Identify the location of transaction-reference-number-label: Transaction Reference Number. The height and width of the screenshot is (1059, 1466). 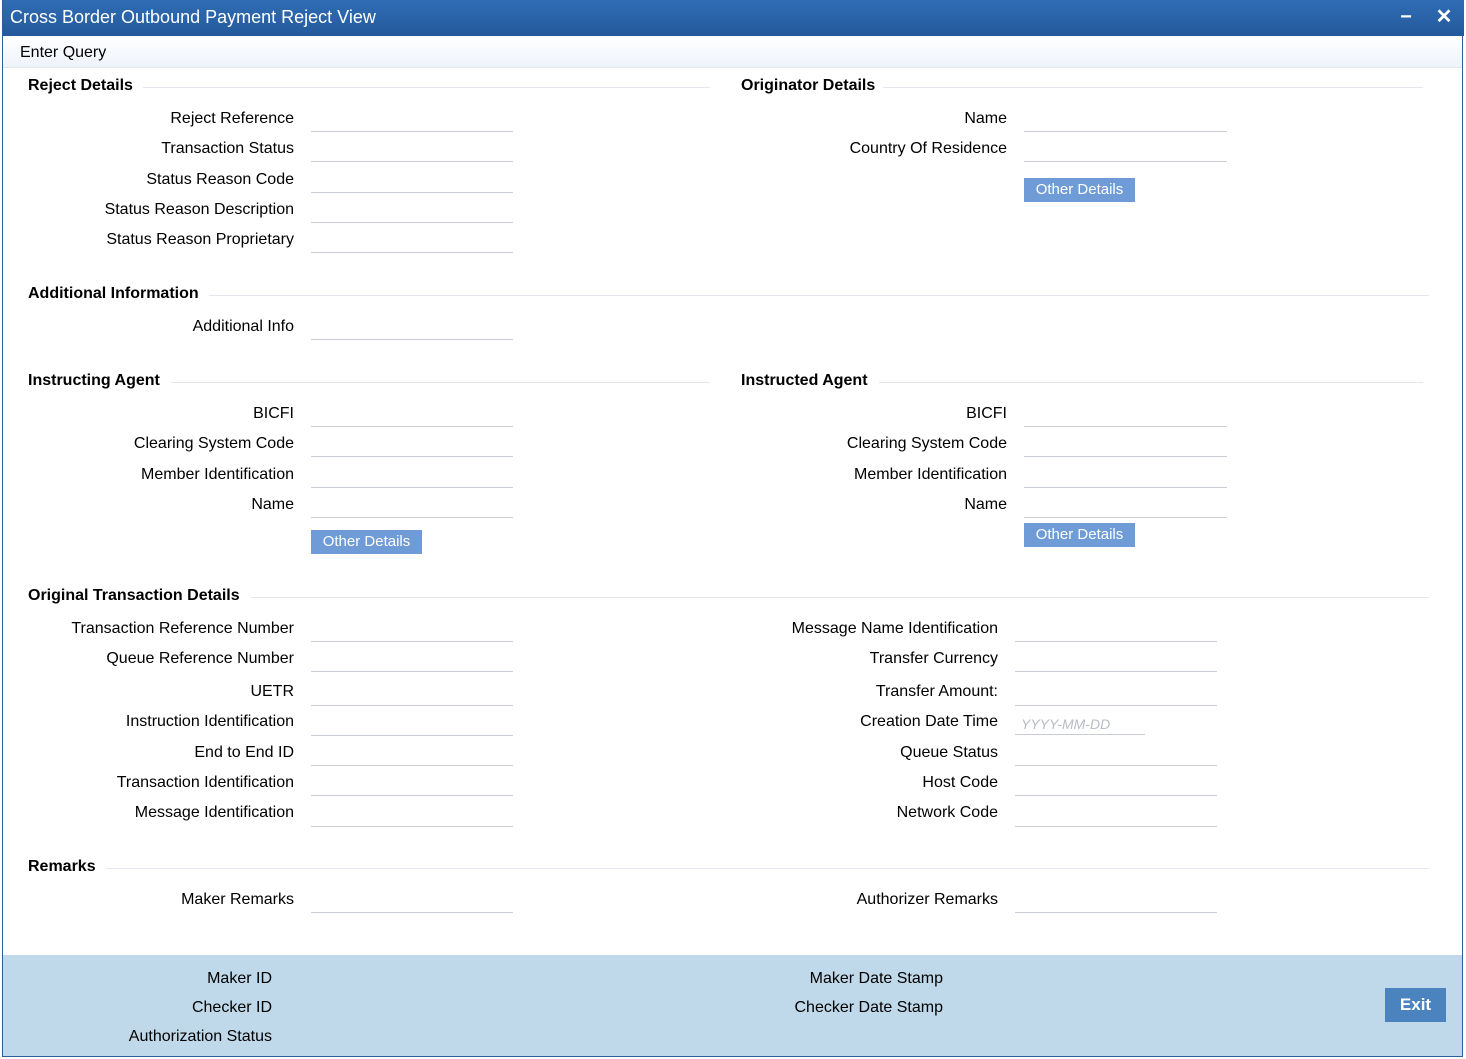
(182, 628).